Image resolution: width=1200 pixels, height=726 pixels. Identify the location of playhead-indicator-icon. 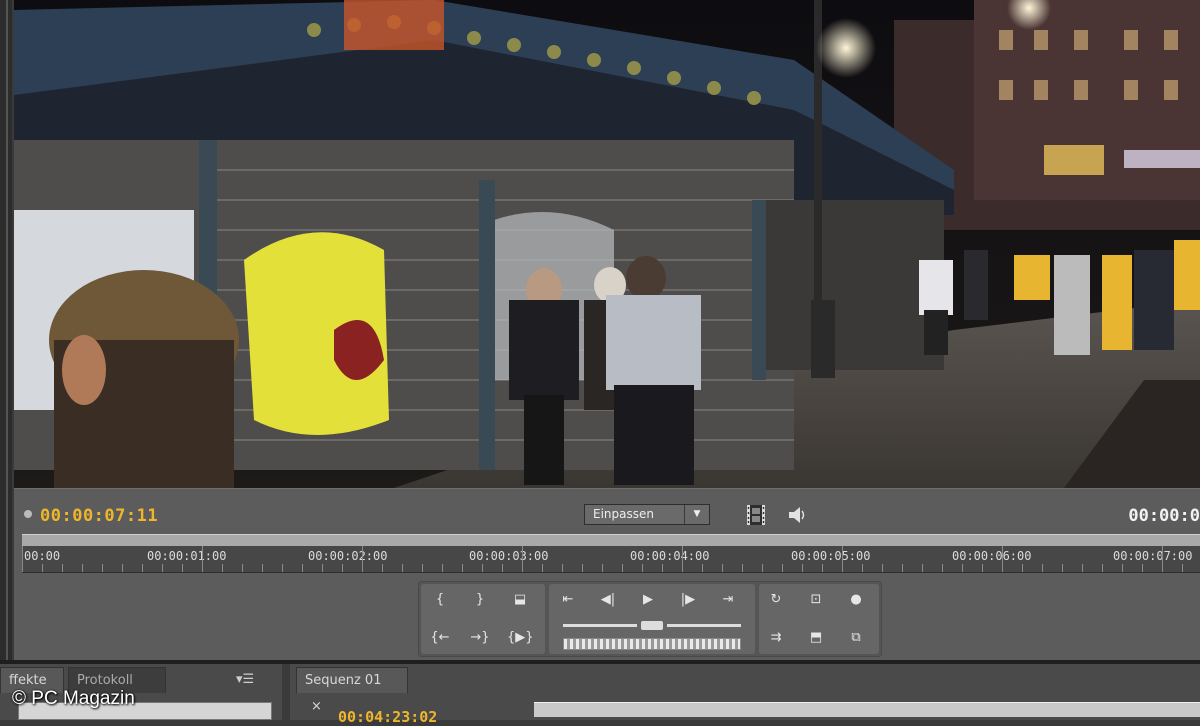
(28, 514).